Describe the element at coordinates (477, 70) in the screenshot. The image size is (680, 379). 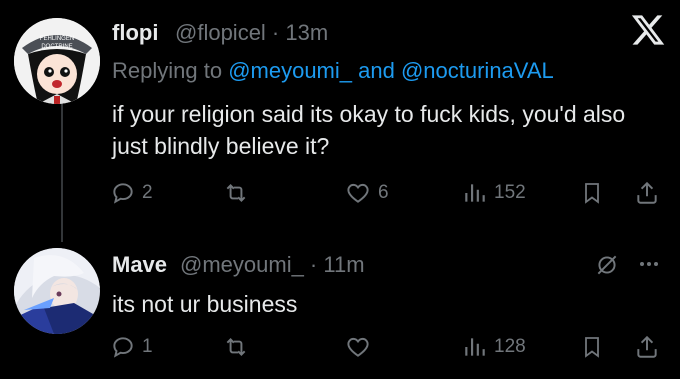
I see `mention-nocturinaval: @nocturinaVAL` at that location.